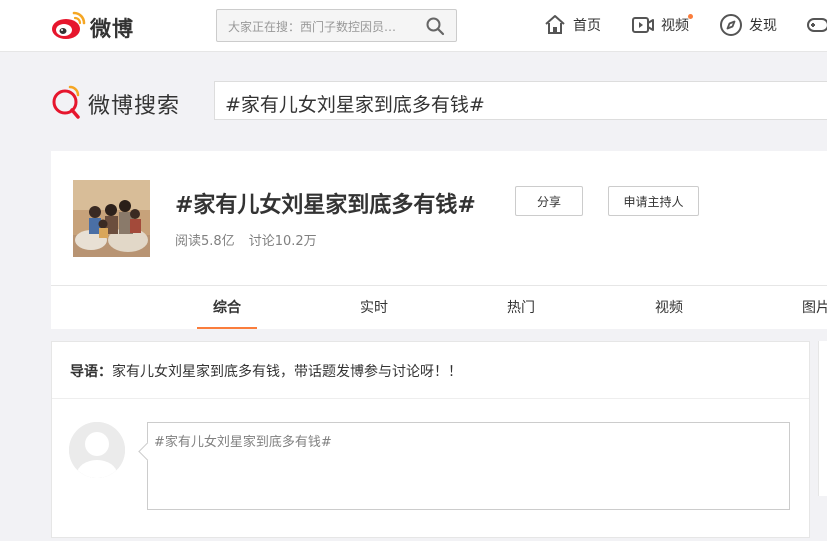  I want to click on read-count: 阅读5.8亿, so click(205, 241).